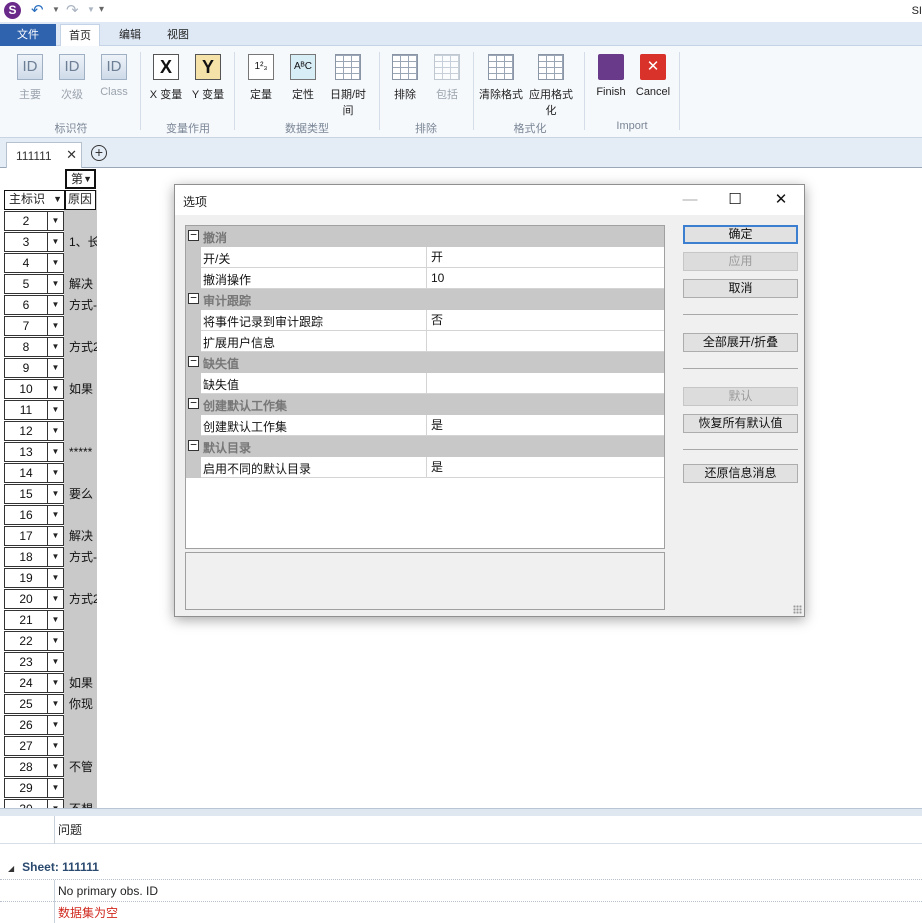 This screenshot has height=923, width=922. What do you see at coordinates (34, 242) in the screenshot?
I see `row-header: 3 ▼` at bounding box center [34, 242].